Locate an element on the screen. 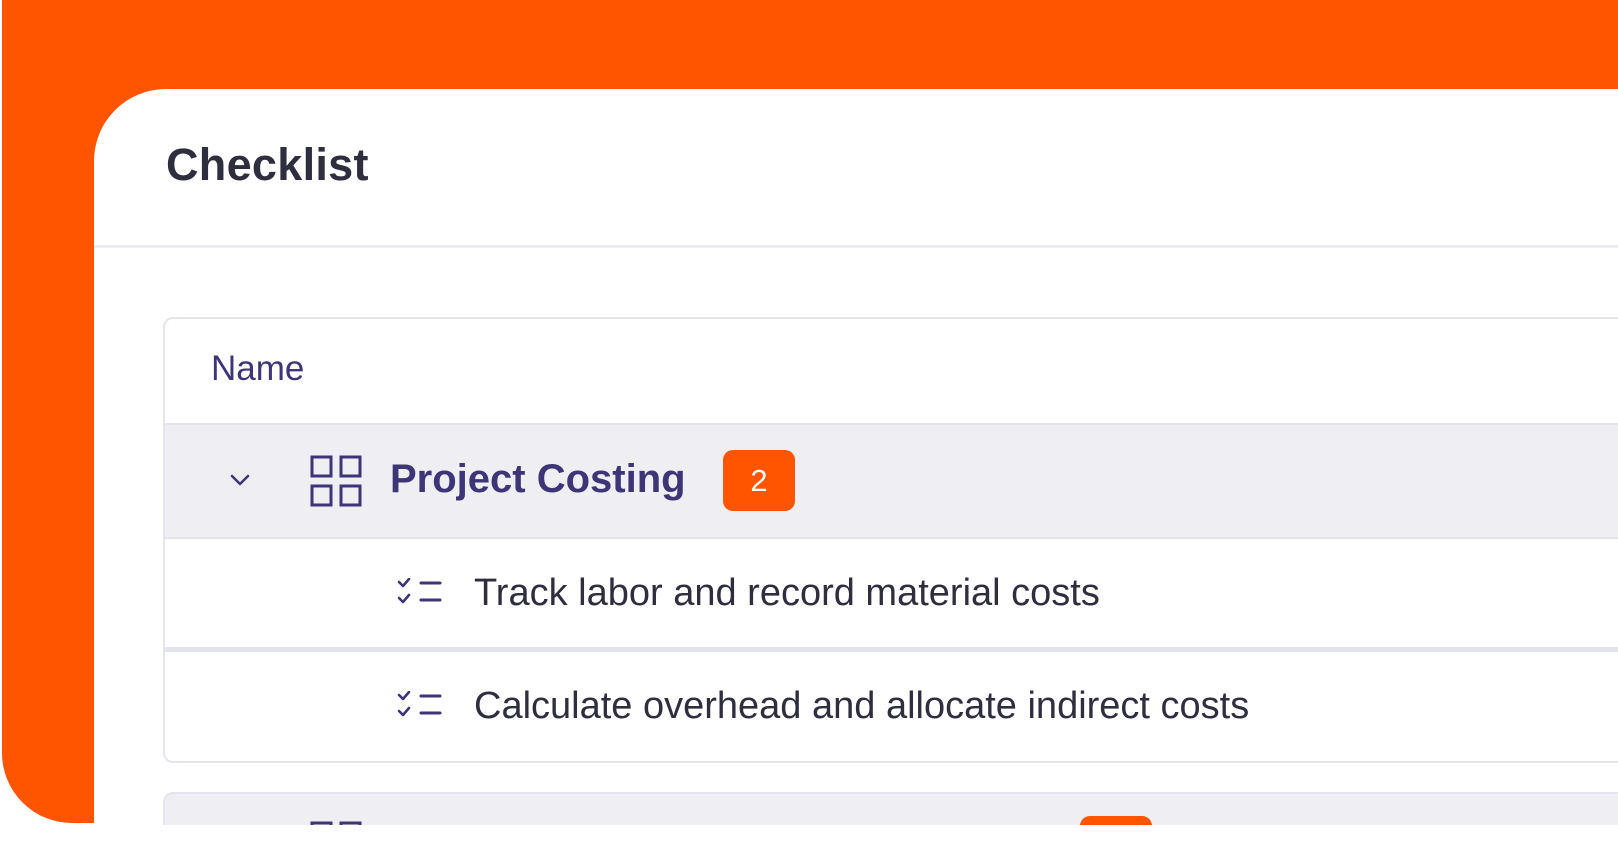  column-header-name: Name is located at coordinates (257, 369).